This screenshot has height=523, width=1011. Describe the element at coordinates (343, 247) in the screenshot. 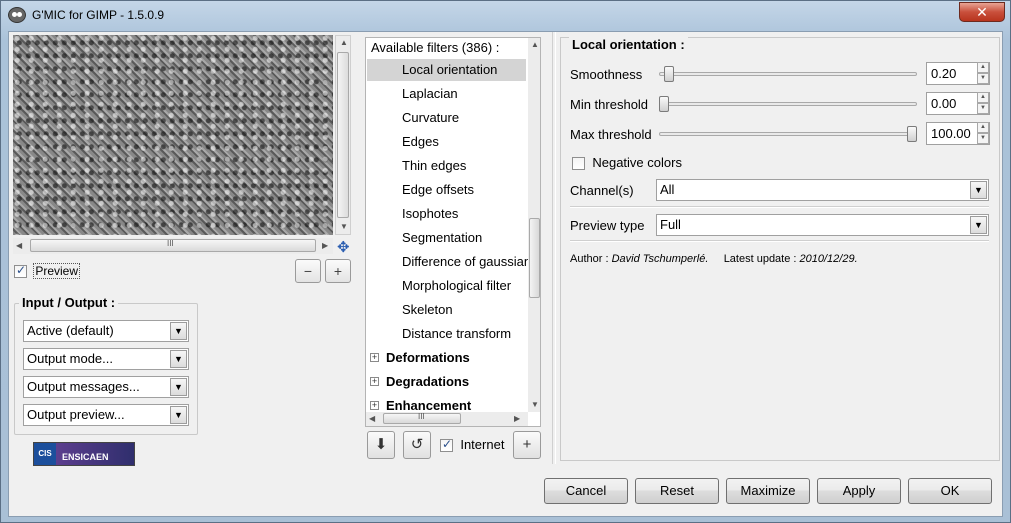

I see `move-preview-icon: ✥` at that location.